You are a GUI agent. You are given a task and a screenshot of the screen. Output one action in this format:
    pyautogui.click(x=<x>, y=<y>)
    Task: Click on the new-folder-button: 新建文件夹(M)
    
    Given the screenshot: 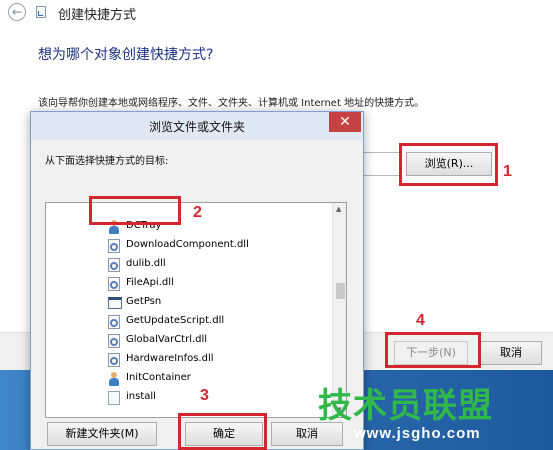 What is the action you would take?
    pyautogui.click(x=102, y=434)
    